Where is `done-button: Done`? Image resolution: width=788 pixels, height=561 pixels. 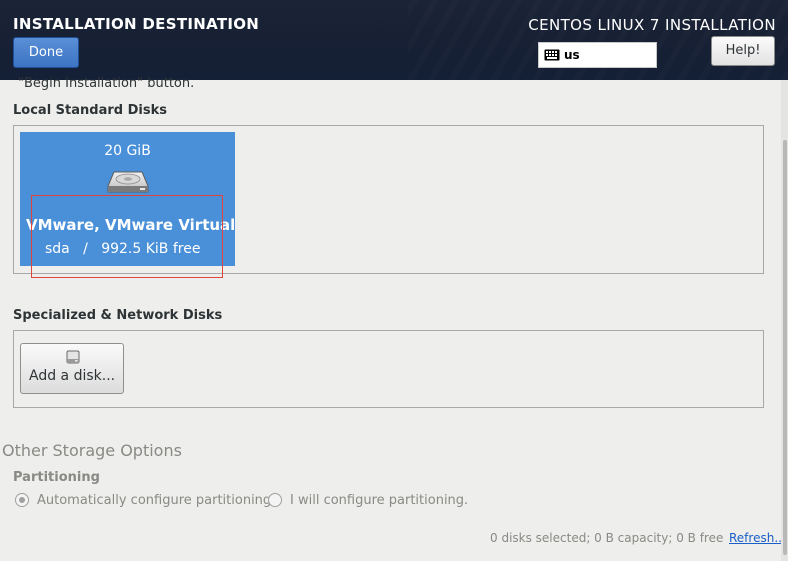
done-button: Done is located at coordinates (46, 52).